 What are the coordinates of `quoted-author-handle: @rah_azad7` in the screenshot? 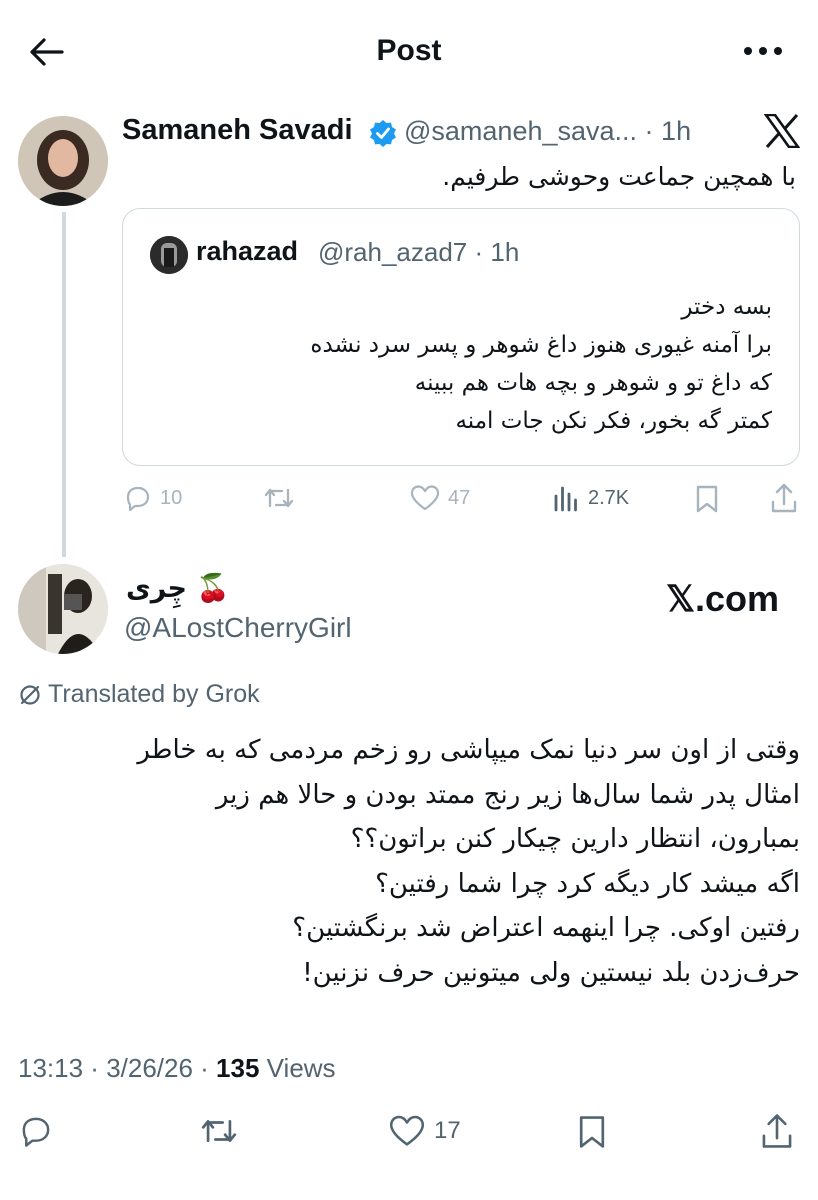 It's located at (393, 252).